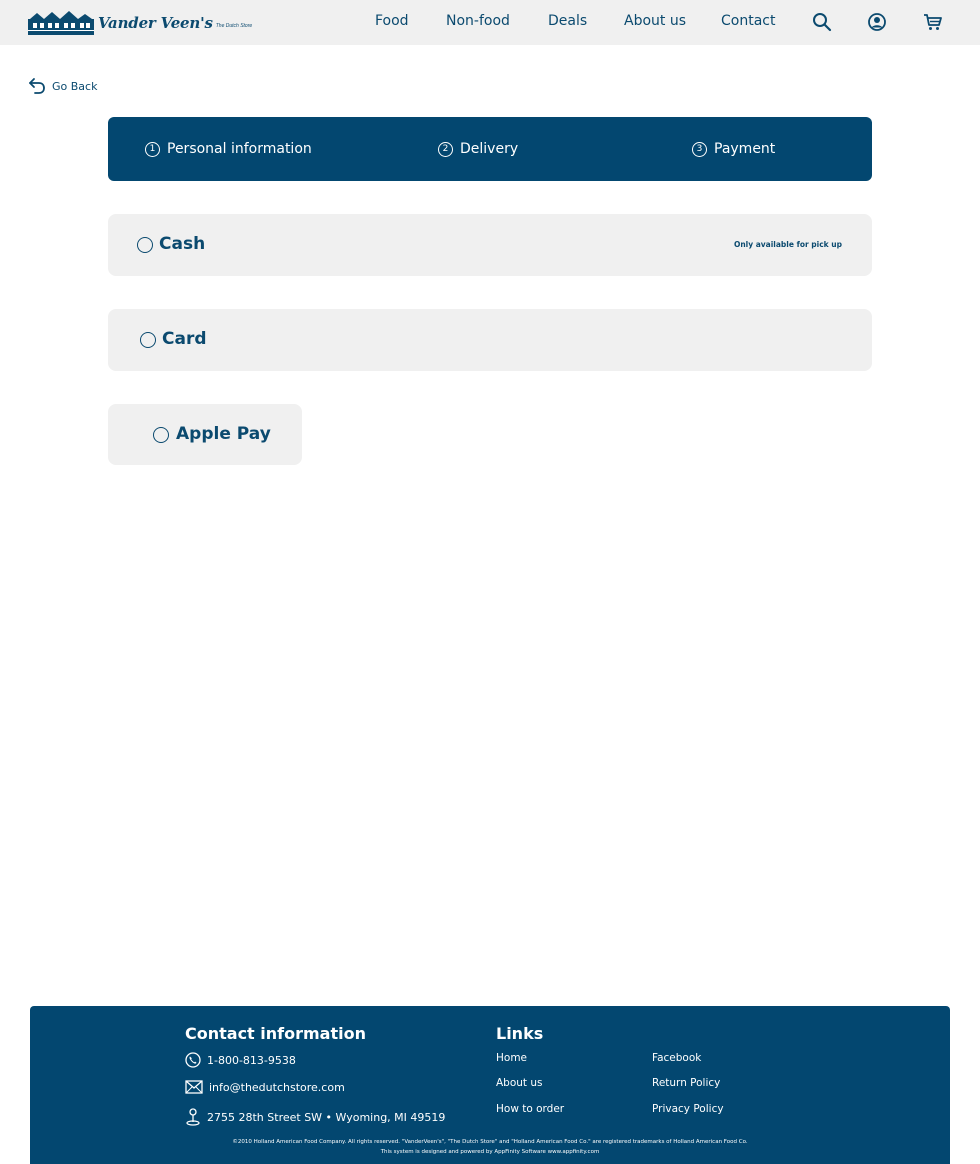 The width and height of the screenshot is (980, 1164). Describe the element at coordinates (193, 1060) in the screenshot. I see `phone-icon` at that location.